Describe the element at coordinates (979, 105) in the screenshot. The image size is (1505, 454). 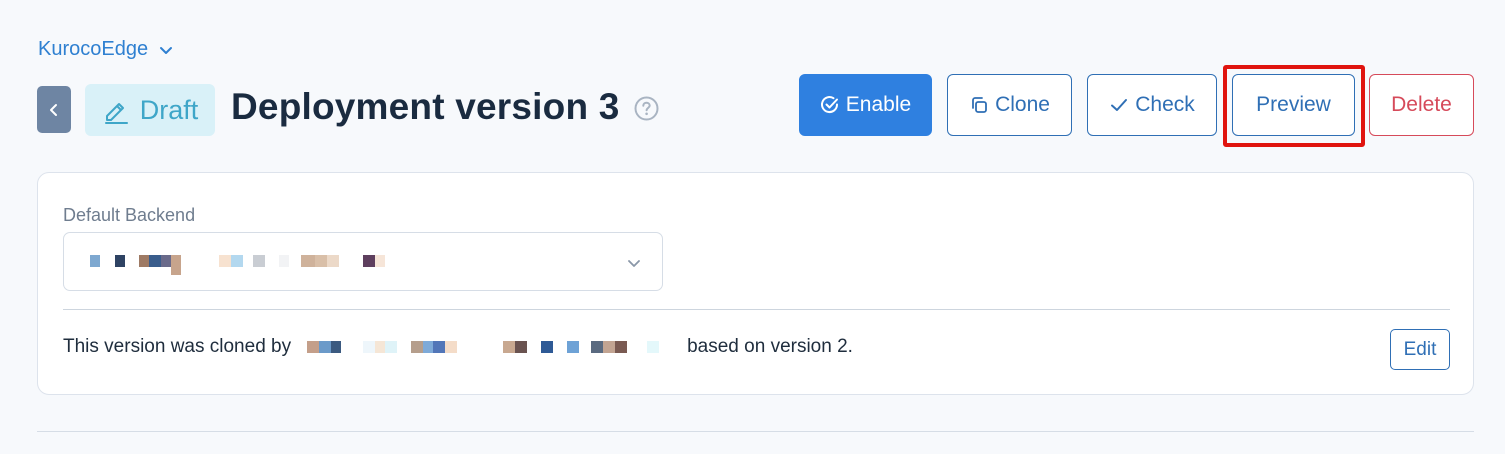
I see `copy-icon` at that location.